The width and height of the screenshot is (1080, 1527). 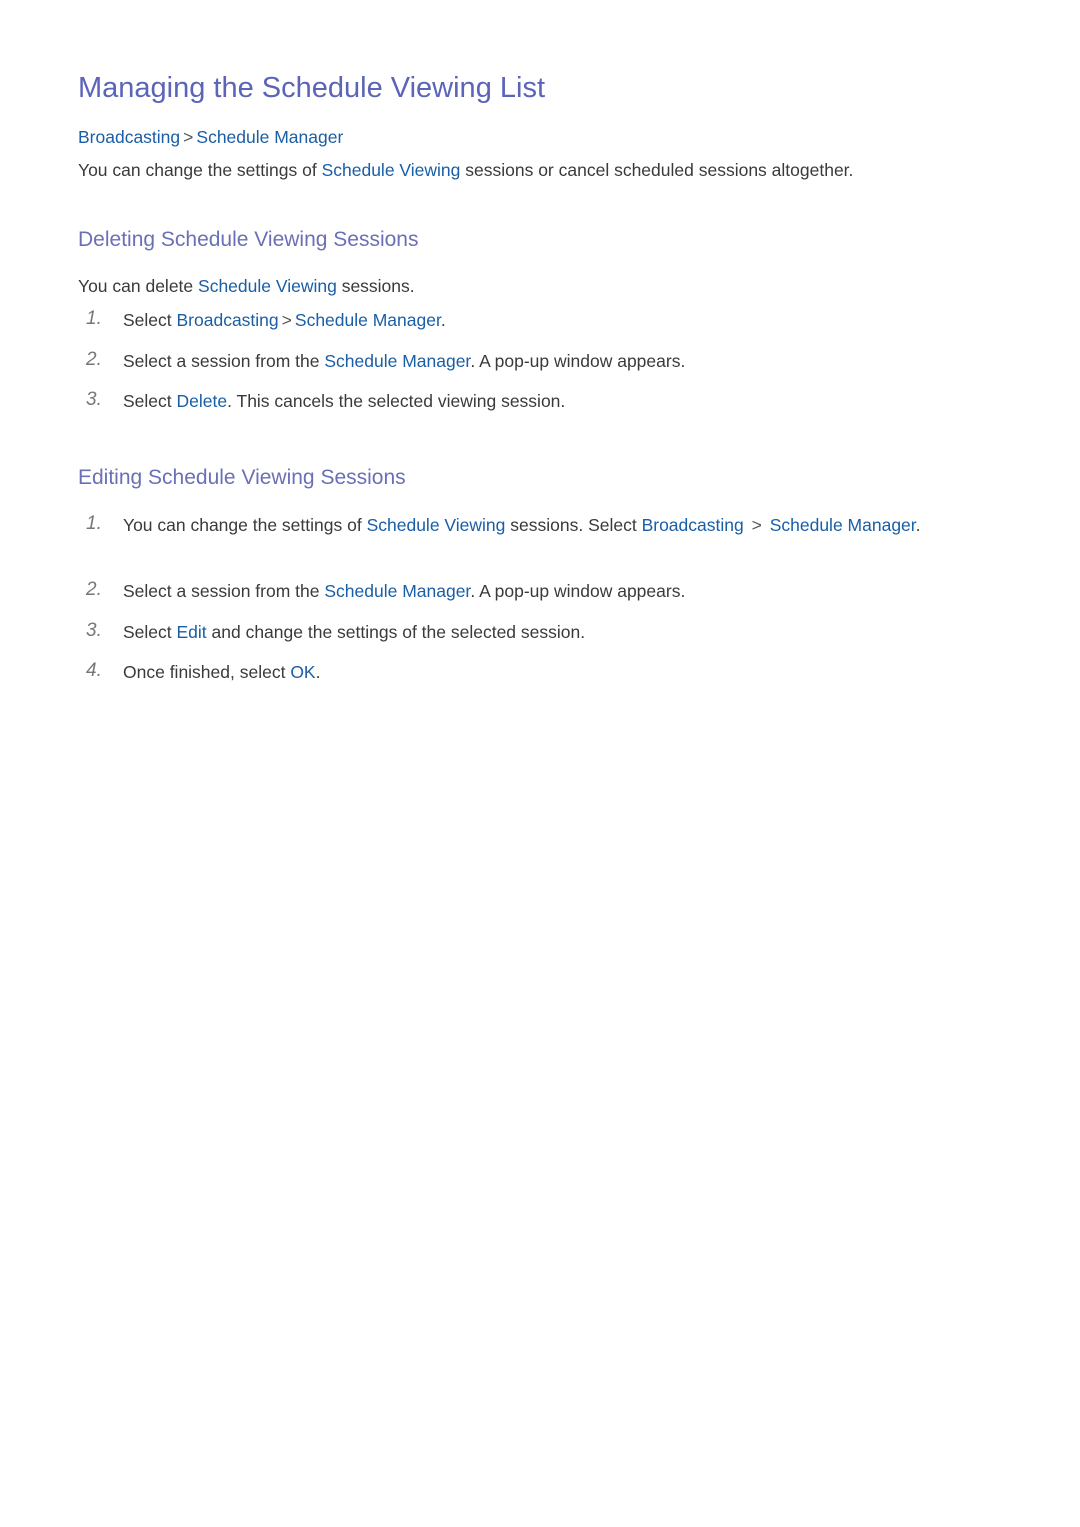 I want to click on step-text: Once finished, select OK., so click(x=553, y=672).